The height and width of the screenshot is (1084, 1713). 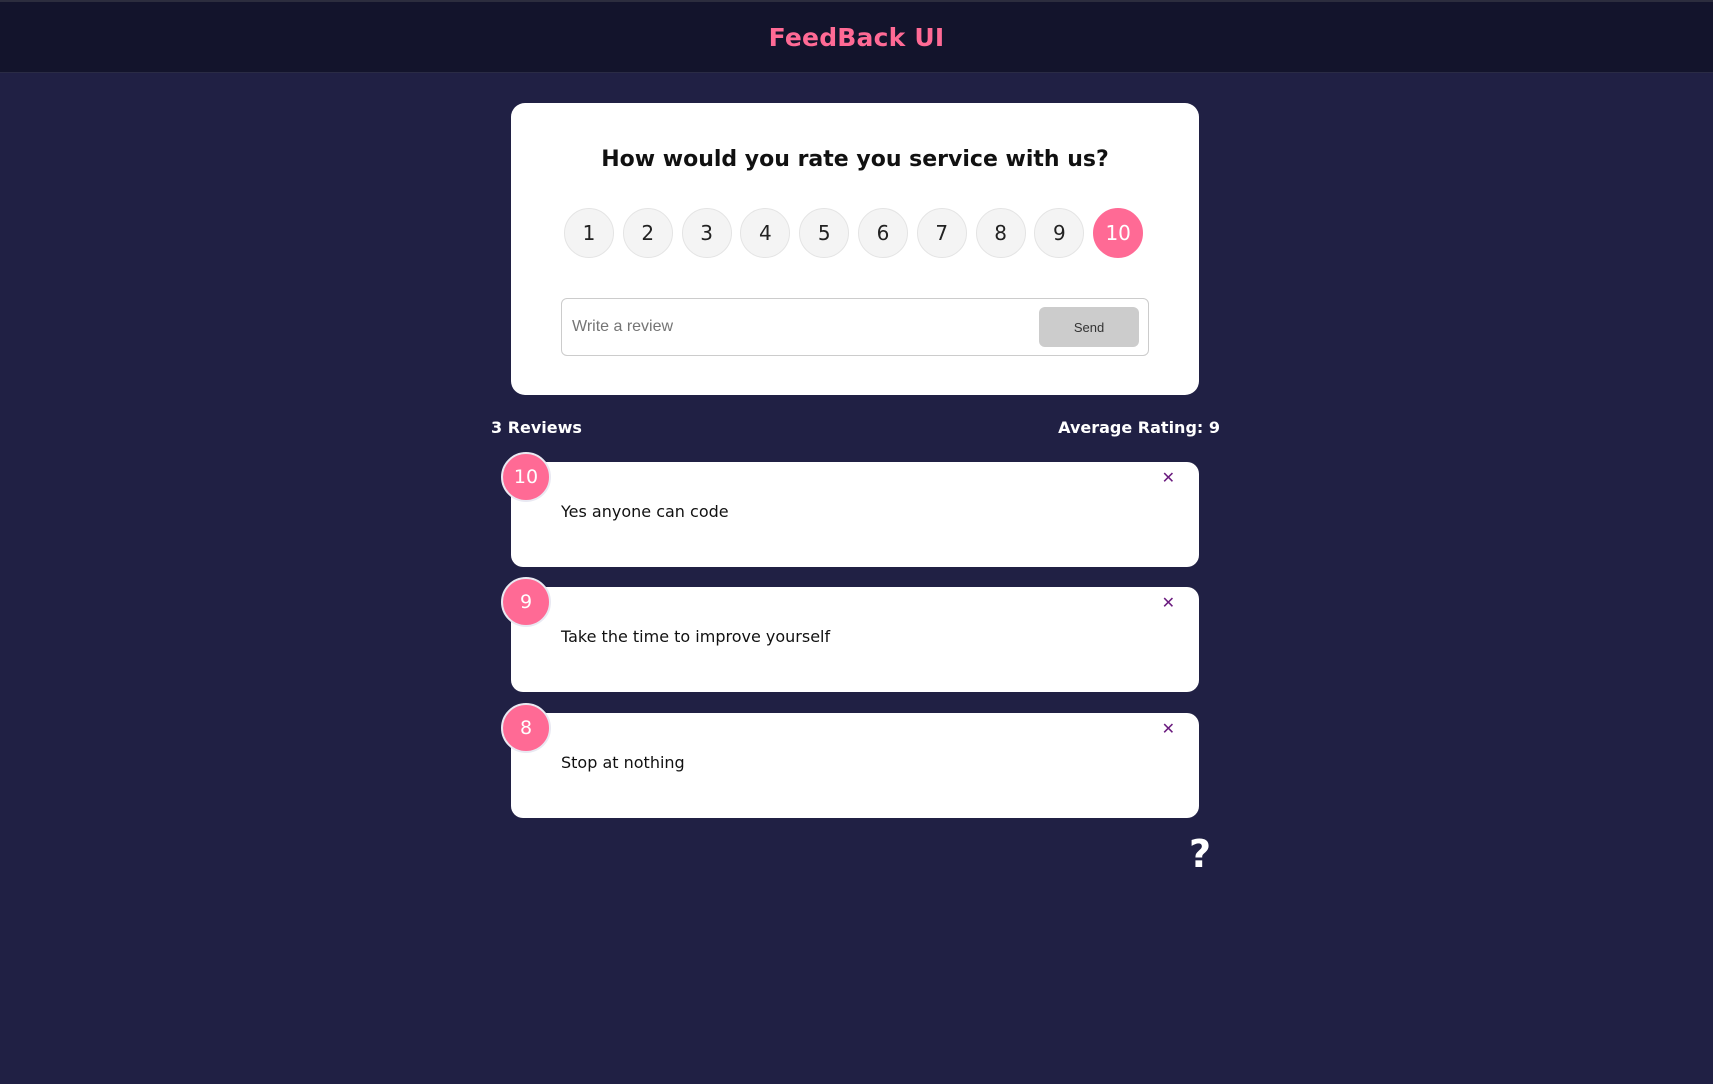 What do you see at coordinates (850, 634) in the screenshot?
I see `feedback-item: 9 ✕ Take the time to improve yourself` at bounding box center [850, 634].